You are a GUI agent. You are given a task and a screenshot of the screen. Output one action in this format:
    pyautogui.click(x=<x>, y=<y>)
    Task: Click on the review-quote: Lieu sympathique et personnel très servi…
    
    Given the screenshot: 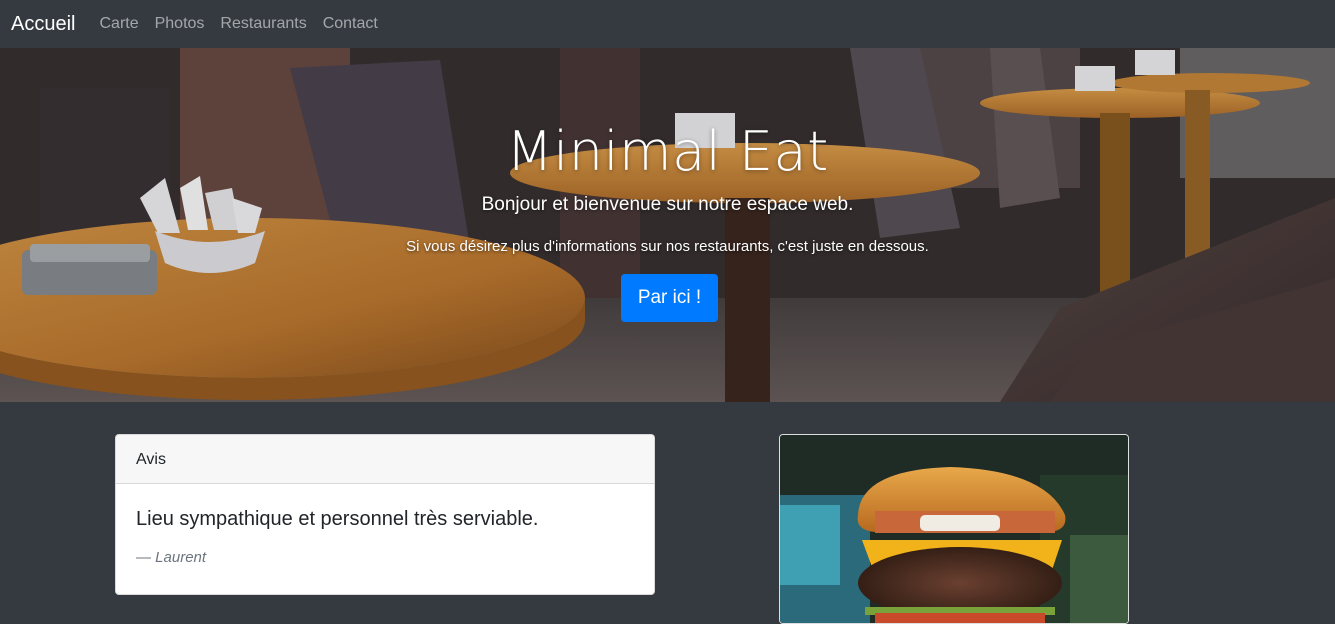 What is the action you would take?
    pyautogui.click(x=337, y=519)
    